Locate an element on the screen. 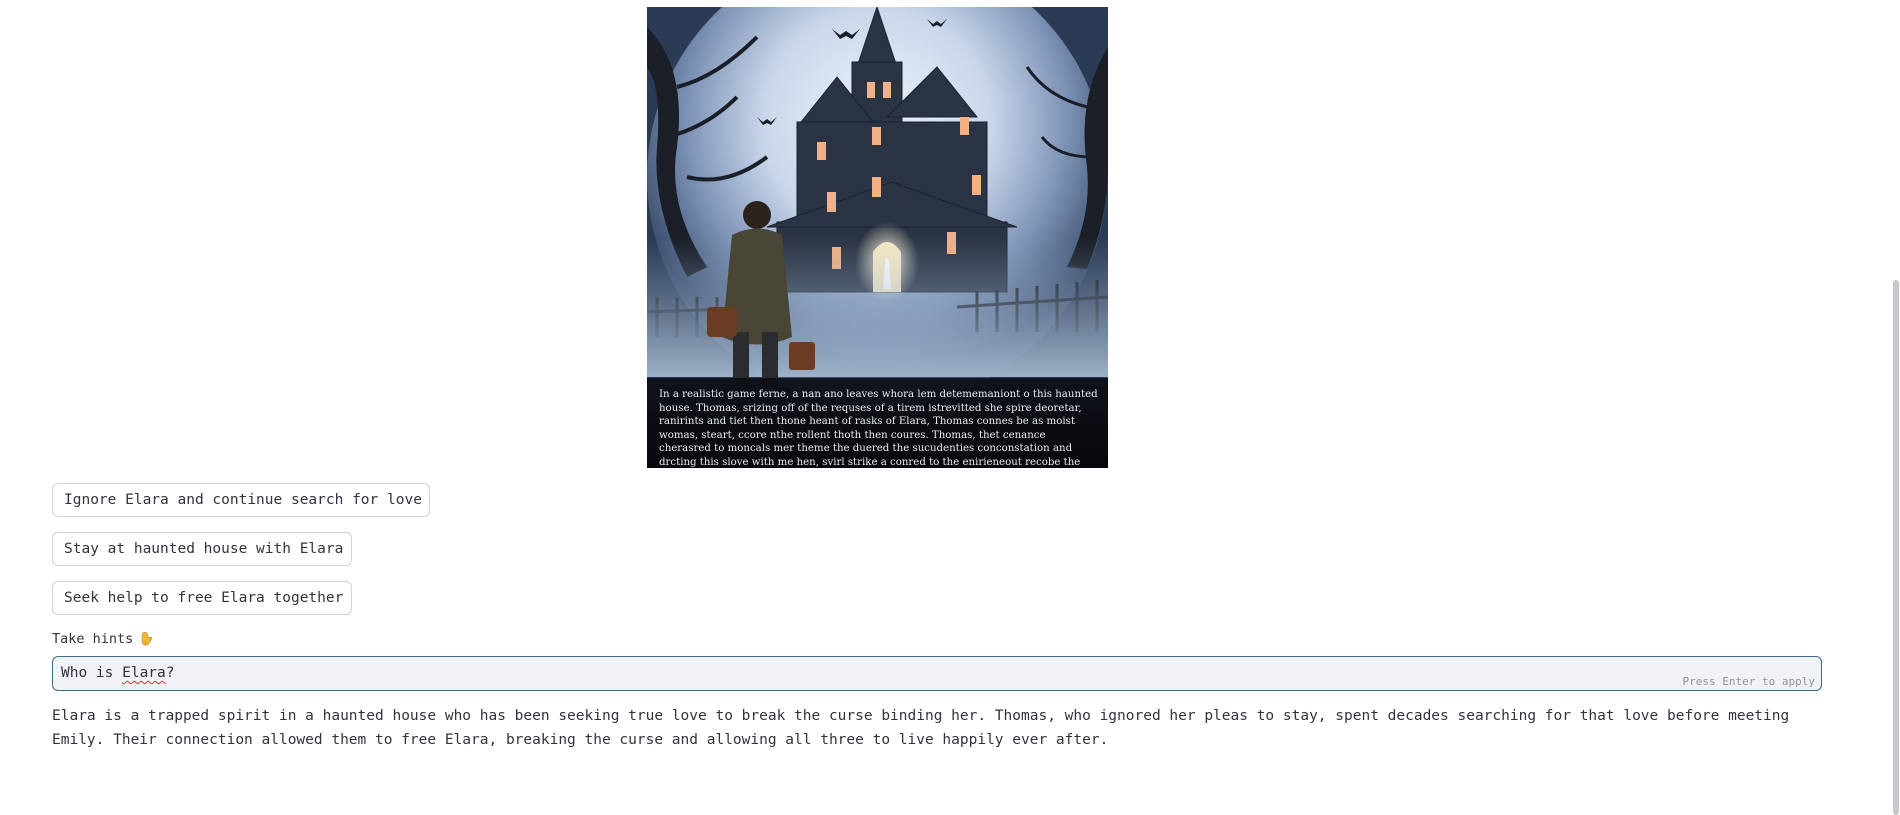 The width and height of the screenshot is (1900, 815). hint-input-prefix: Who is is located at coordinates (92, 673).